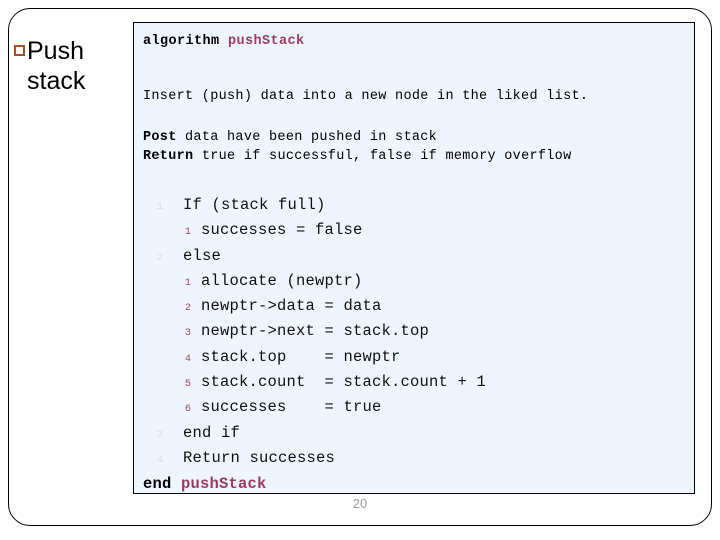 The height and width of the screenshot is (540, 720). I want to click on post-text: data have been pushed in stack, so click(311, 137).